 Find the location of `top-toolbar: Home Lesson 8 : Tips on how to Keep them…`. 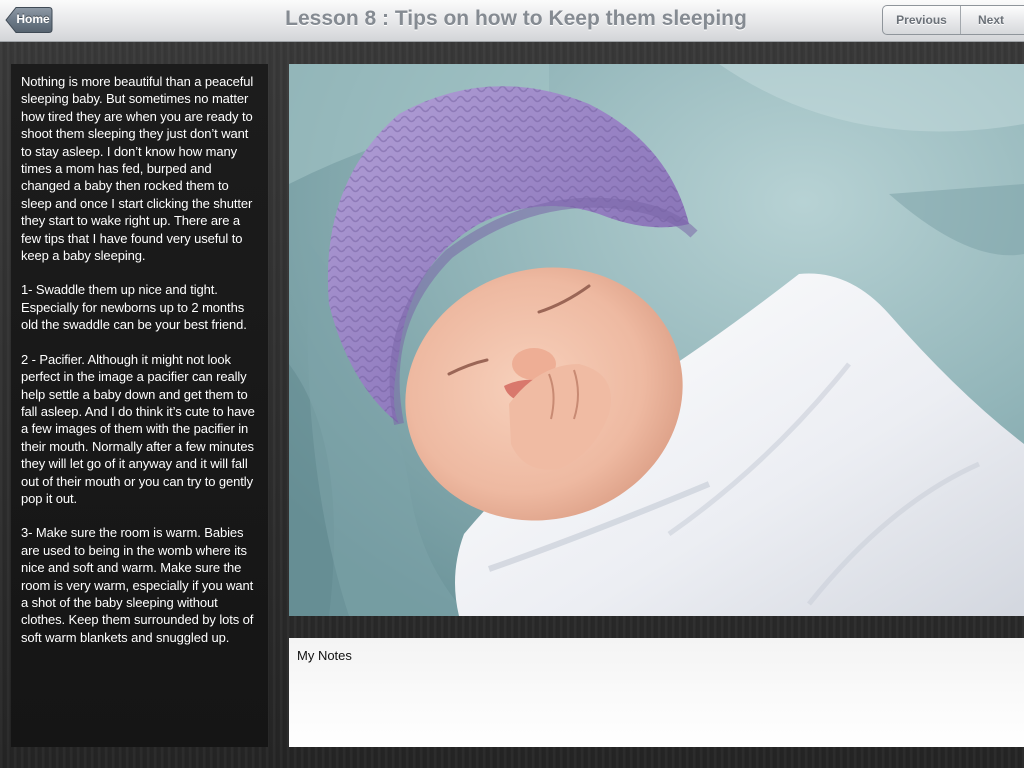

top-toolbar: Home Lesson 8 : Tips on how to Keep them… is located at coordinates (512, 21).